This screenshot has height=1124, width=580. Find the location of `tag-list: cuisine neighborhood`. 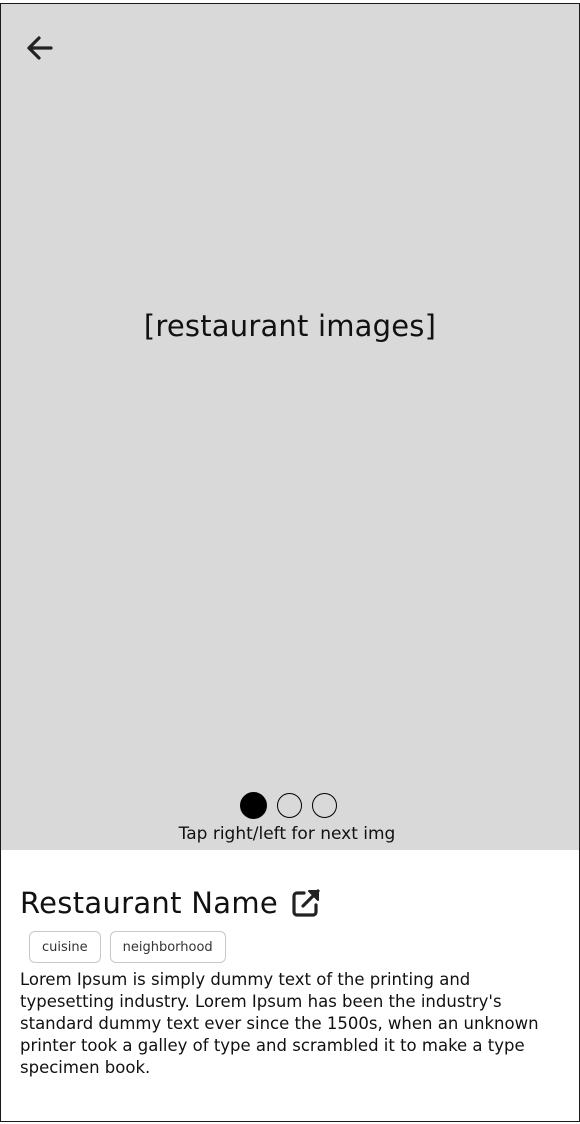

tag-list: cuisine neighborhood is located at coordinates (127, 947).